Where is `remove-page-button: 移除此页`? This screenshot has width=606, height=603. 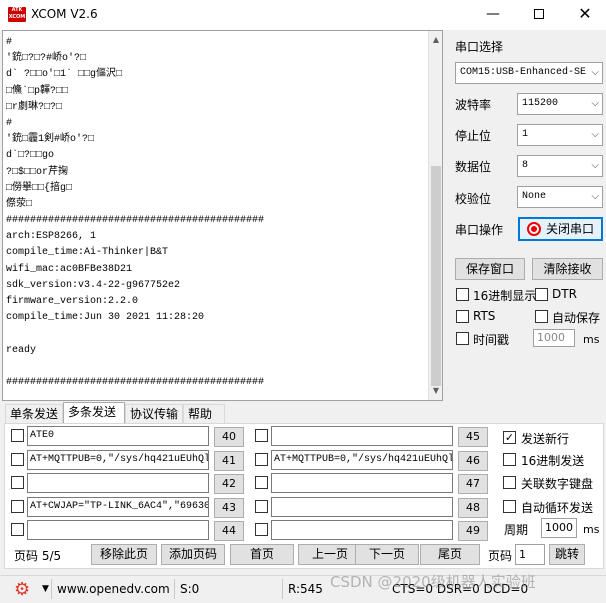
remove-page-button: 移除此页 is located at coordinates (124, 554).